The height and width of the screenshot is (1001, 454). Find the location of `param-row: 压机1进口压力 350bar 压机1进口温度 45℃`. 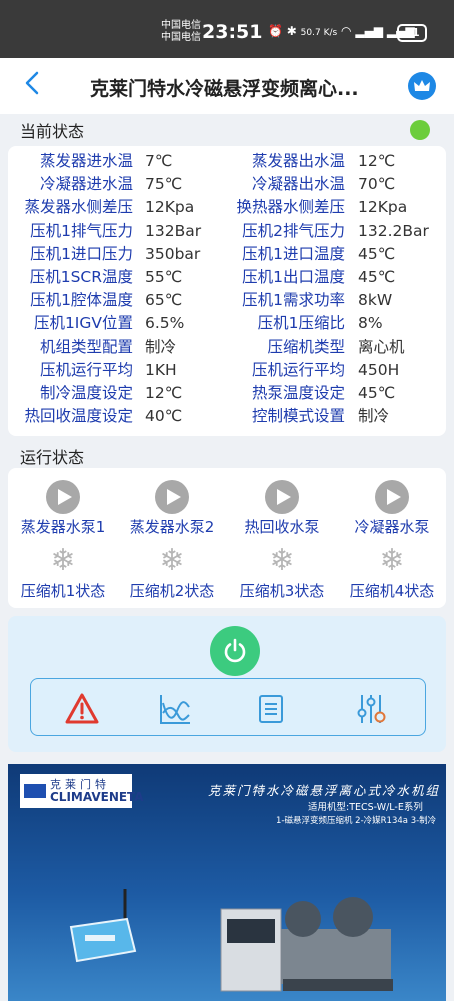

param-row: 压机1进口压力 350bar 压机1进口温度 45℃ is located at coordinates (227, 254).